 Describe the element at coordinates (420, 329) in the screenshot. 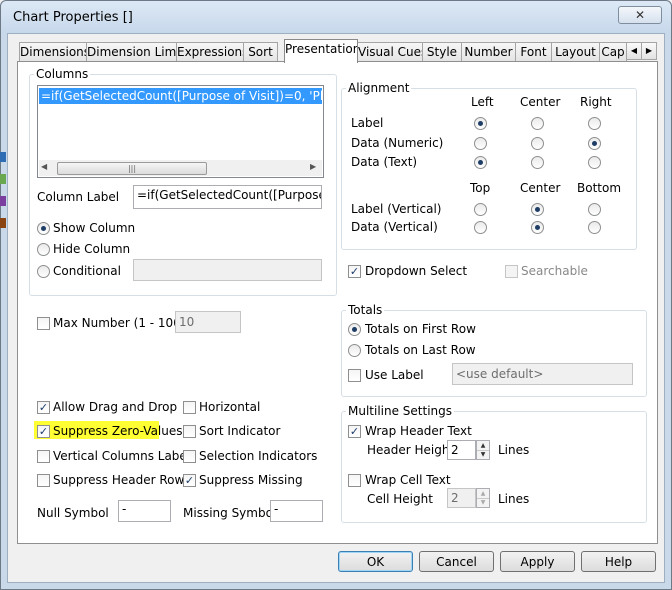

I see `totals-first-row-label: Totals on First Row` at that location.